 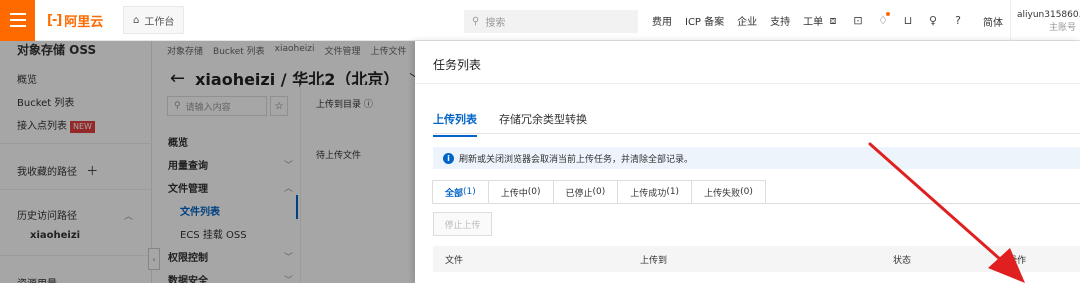 I want to click on filter-tab-uploading: 上传中 (0), so click(x=520, y=192).